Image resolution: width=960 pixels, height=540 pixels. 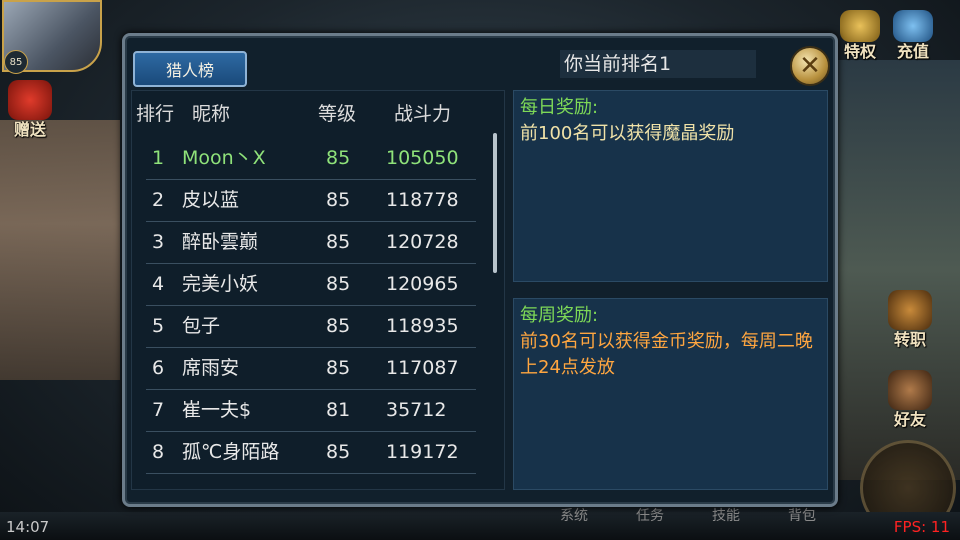 What do you see at coordinates (155, 114) in the screenshot?
I see `column-rank: 排行` at bounding box center [155, 114].